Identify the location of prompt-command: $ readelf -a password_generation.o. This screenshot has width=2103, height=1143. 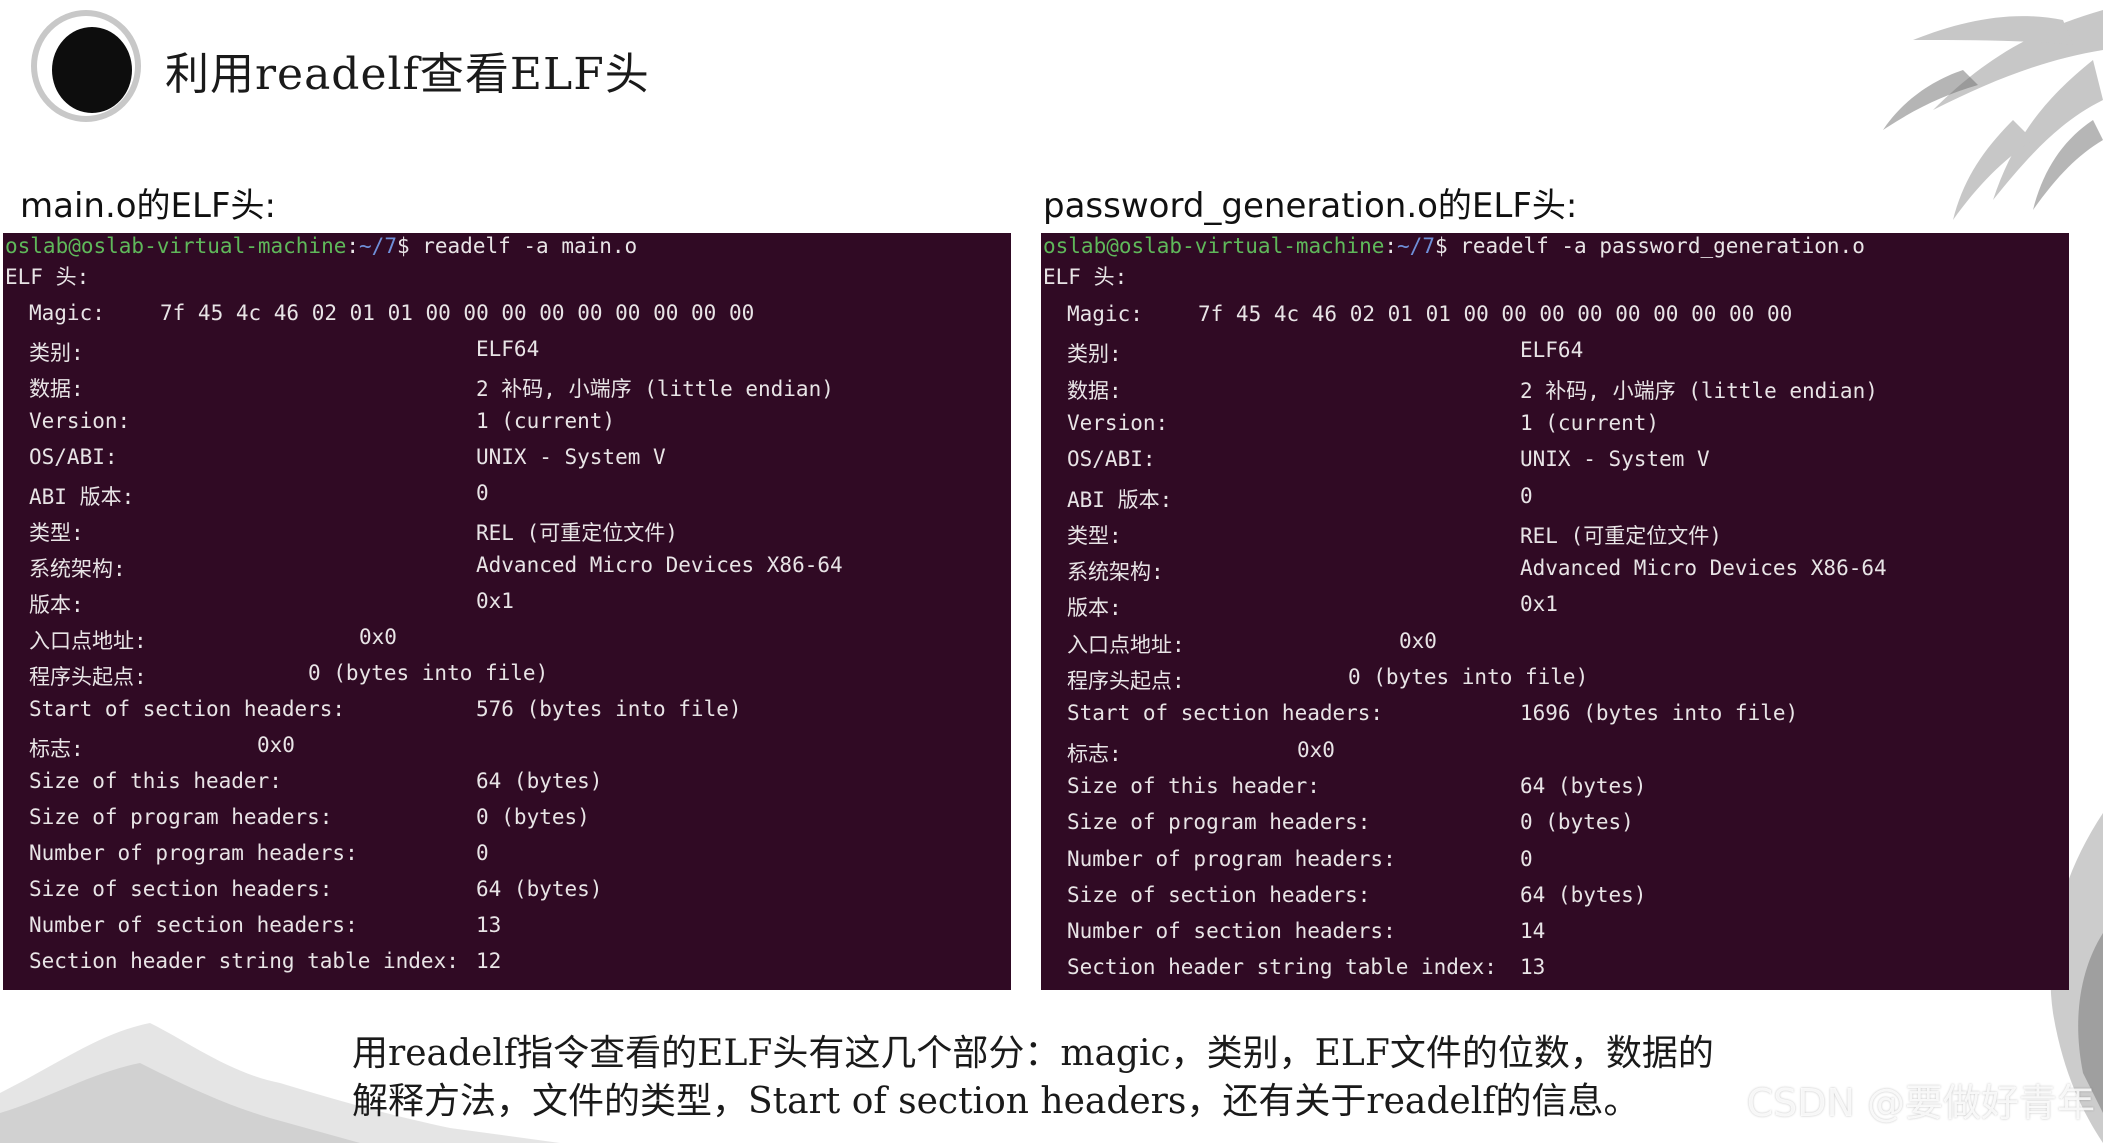
(1649, 246).